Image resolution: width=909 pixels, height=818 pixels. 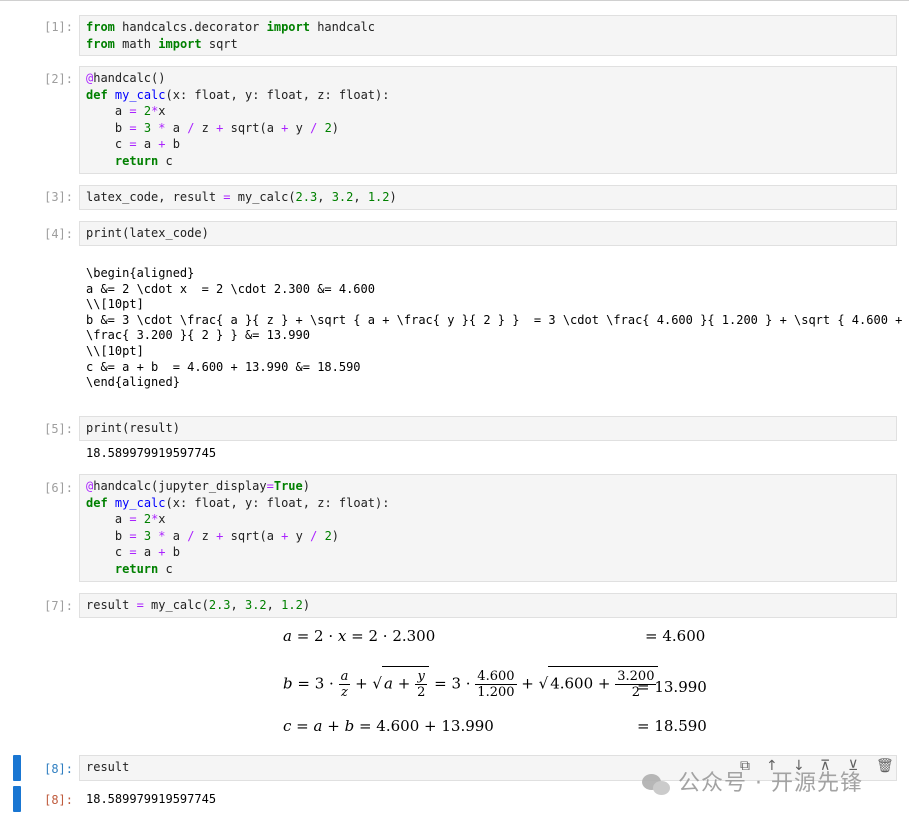 I want to click on code-text: result = my_calc(2.3, 3.2, 1.2), so click(x=198, y=605).